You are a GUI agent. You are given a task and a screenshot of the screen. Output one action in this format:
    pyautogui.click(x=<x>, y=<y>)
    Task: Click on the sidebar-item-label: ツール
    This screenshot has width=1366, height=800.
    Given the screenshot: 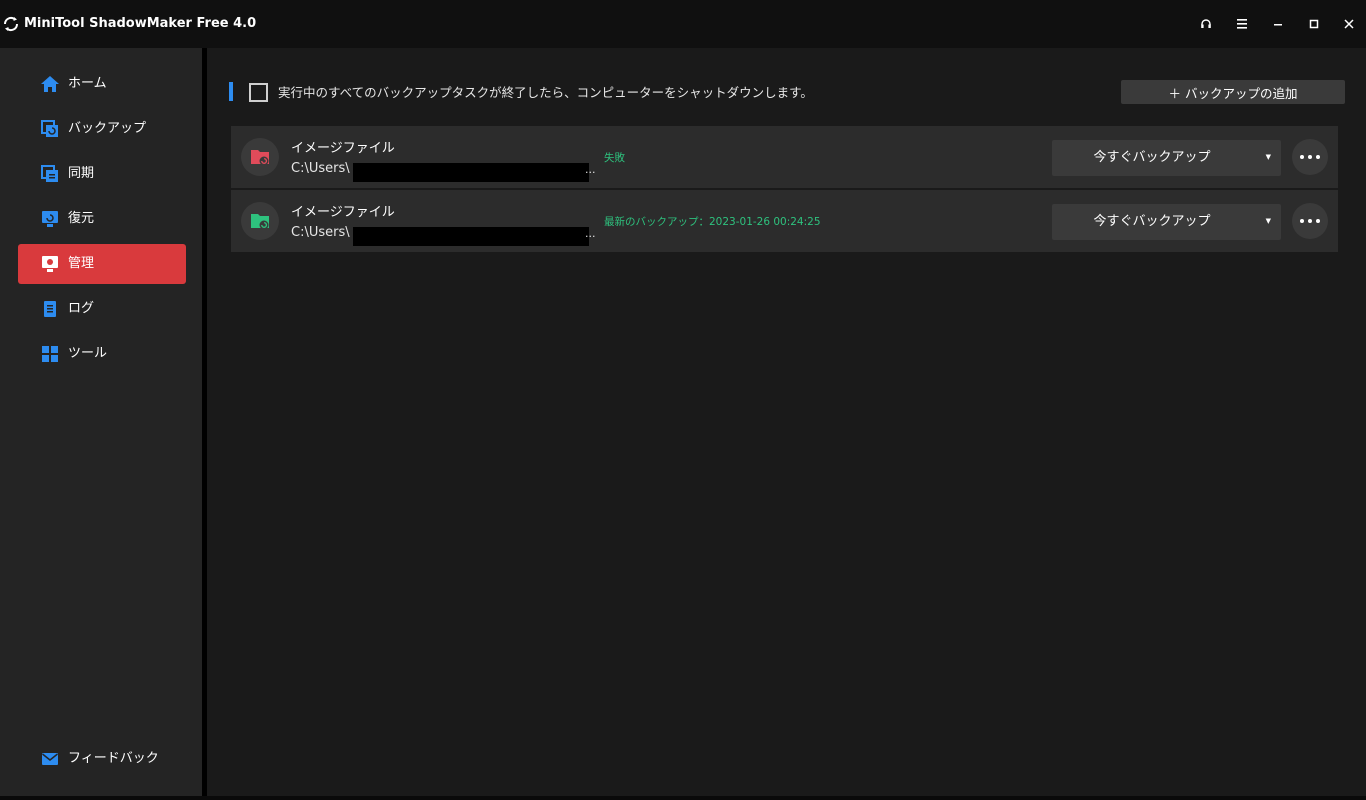 What is the action you would take?
    pyautogui.click(x=88, y=353)
    